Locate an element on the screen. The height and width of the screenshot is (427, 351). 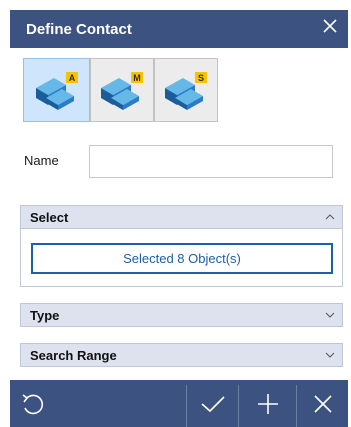
cancel-x-icon is located at coordinates (322, 403).